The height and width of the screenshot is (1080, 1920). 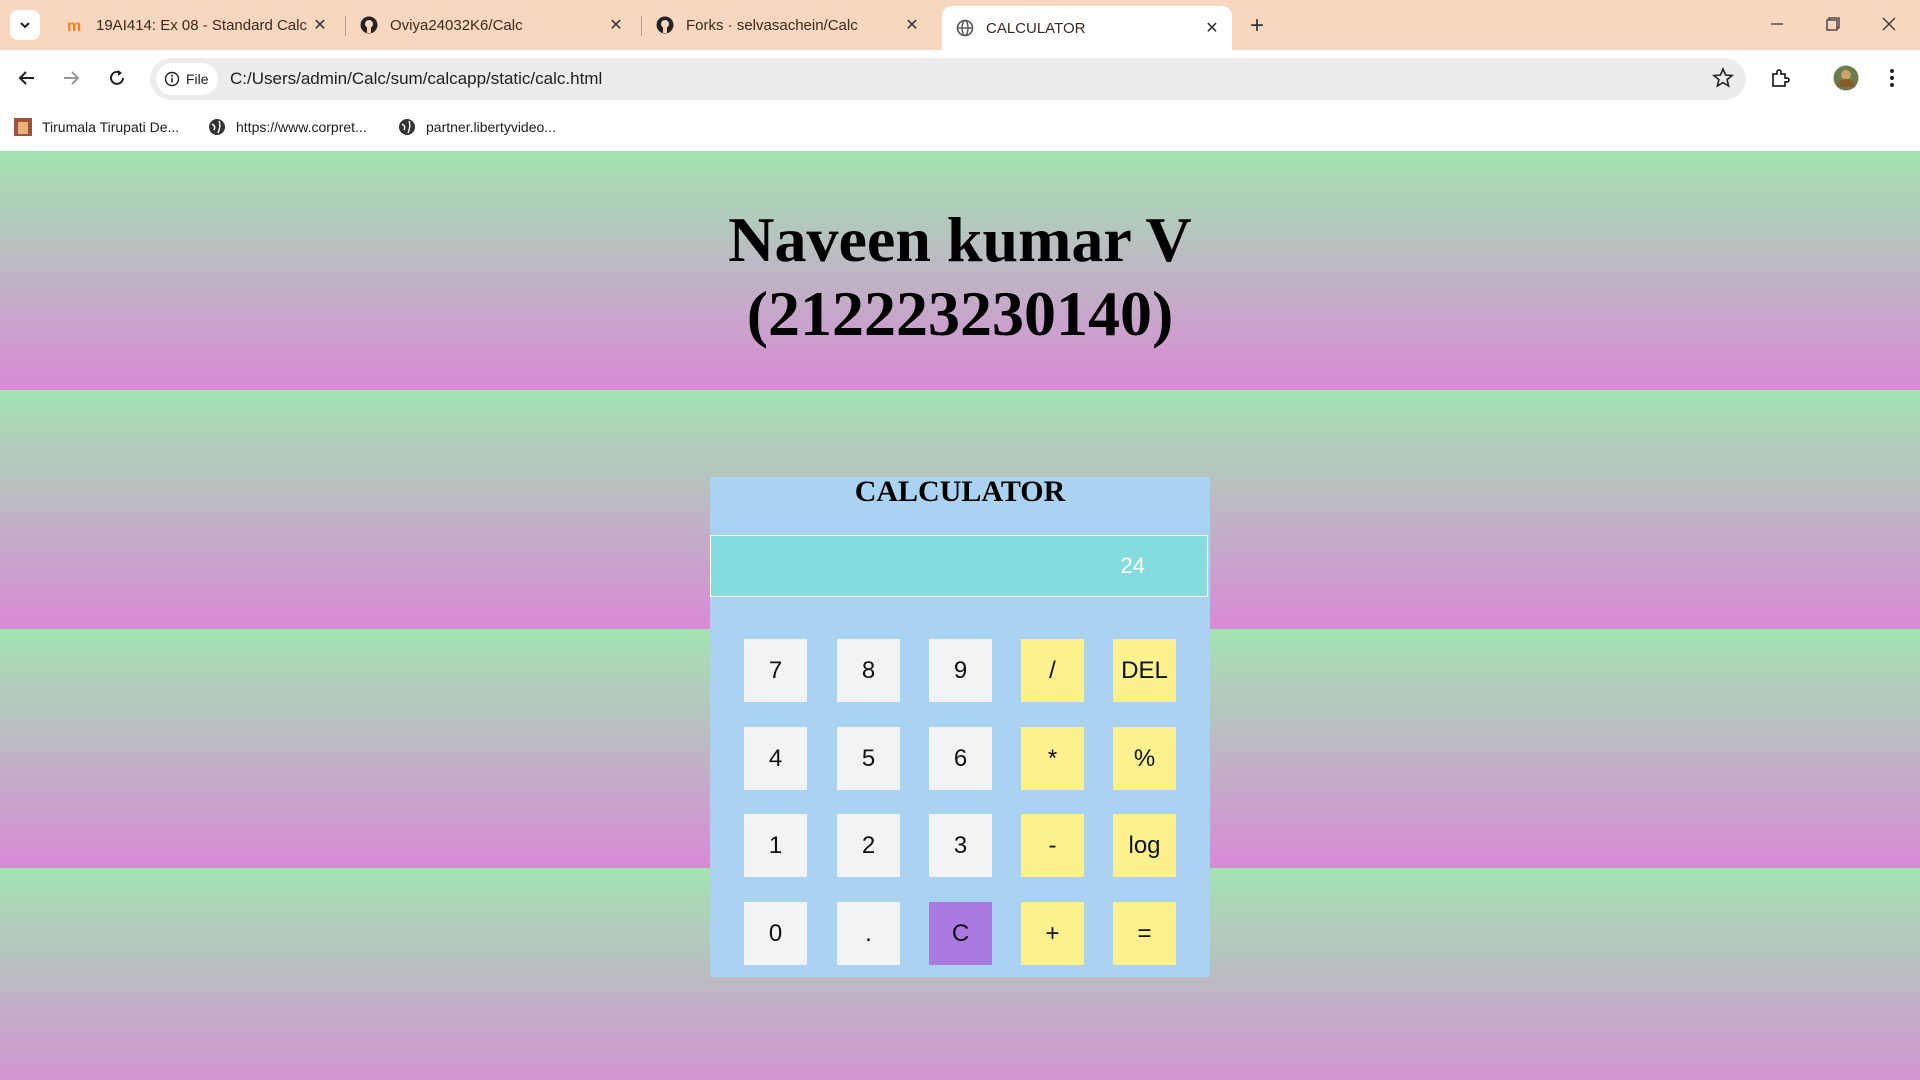 I want to click on key-button: ., so click(x=868, y=933).